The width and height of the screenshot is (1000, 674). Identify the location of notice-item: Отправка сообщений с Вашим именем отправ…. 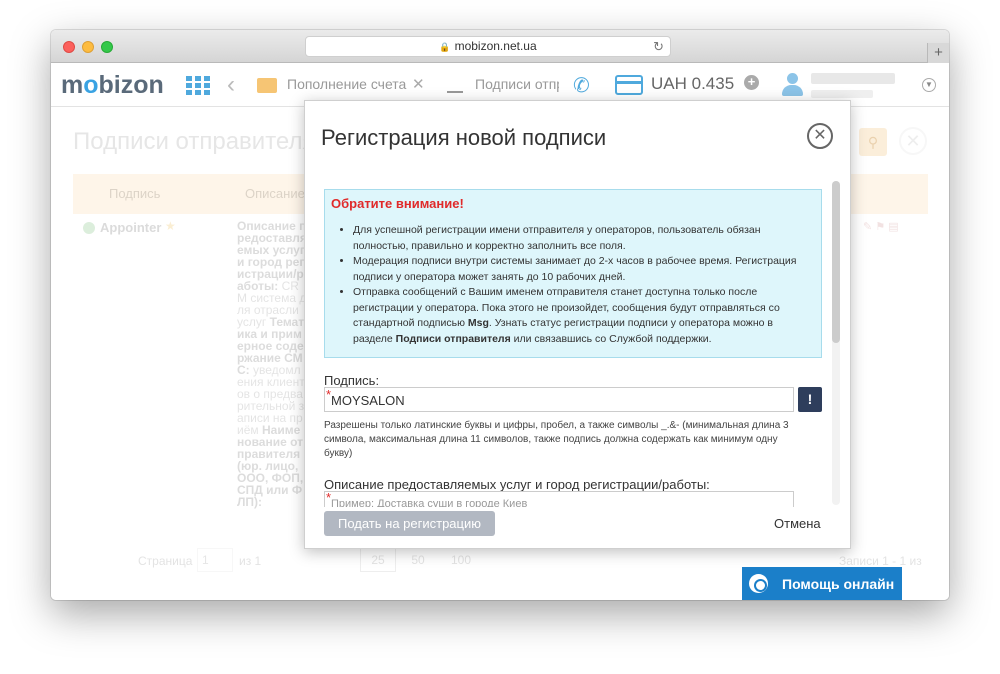
(584, 316).